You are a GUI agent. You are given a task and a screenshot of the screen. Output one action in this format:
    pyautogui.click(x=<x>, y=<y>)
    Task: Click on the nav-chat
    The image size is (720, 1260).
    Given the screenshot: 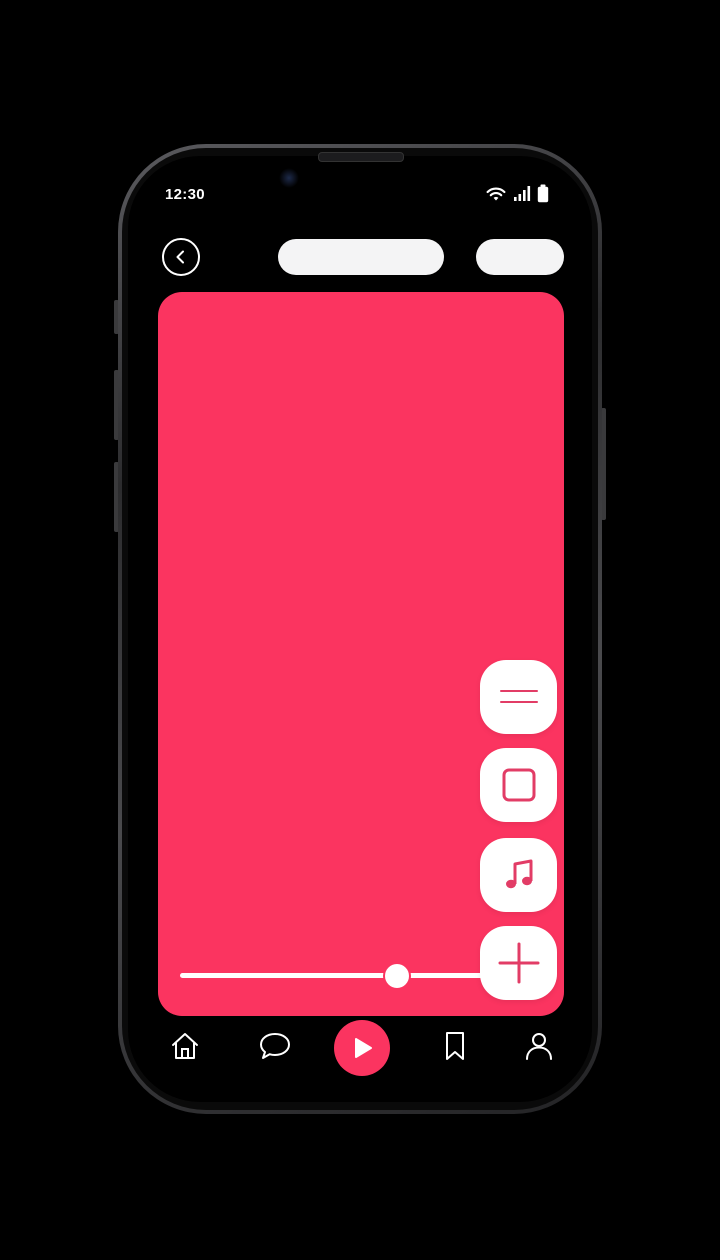 What is the action you would take?
    pyautogui.click(x=275, y=1046)
    